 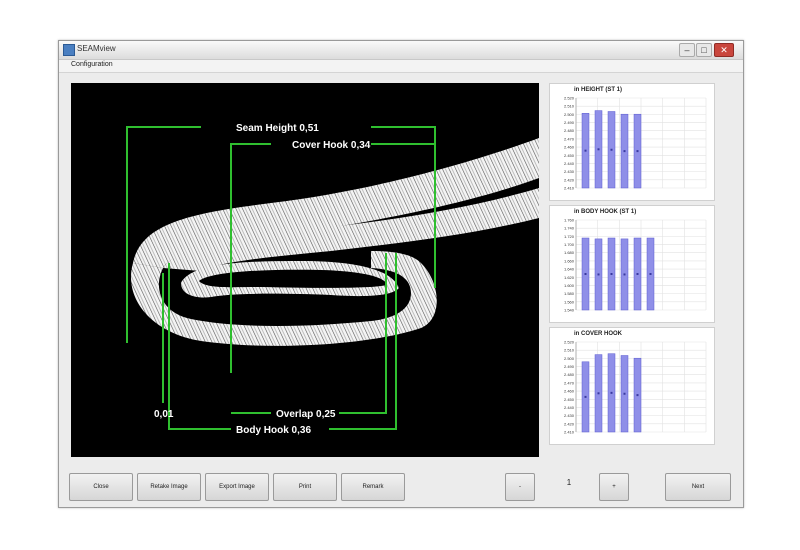 What do you see at coordinates (698, 487) in the screenshot?
I see `next-button: Next` at bounding box center [698, 487].